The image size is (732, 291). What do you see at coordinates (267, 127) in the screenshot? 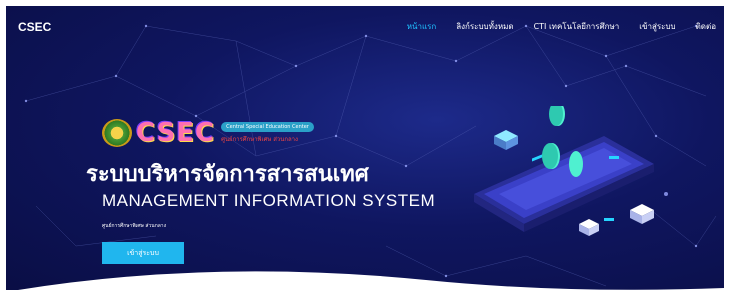
I see `logo-english-name: Central Special Education Center` at bounding box center [267, 127].